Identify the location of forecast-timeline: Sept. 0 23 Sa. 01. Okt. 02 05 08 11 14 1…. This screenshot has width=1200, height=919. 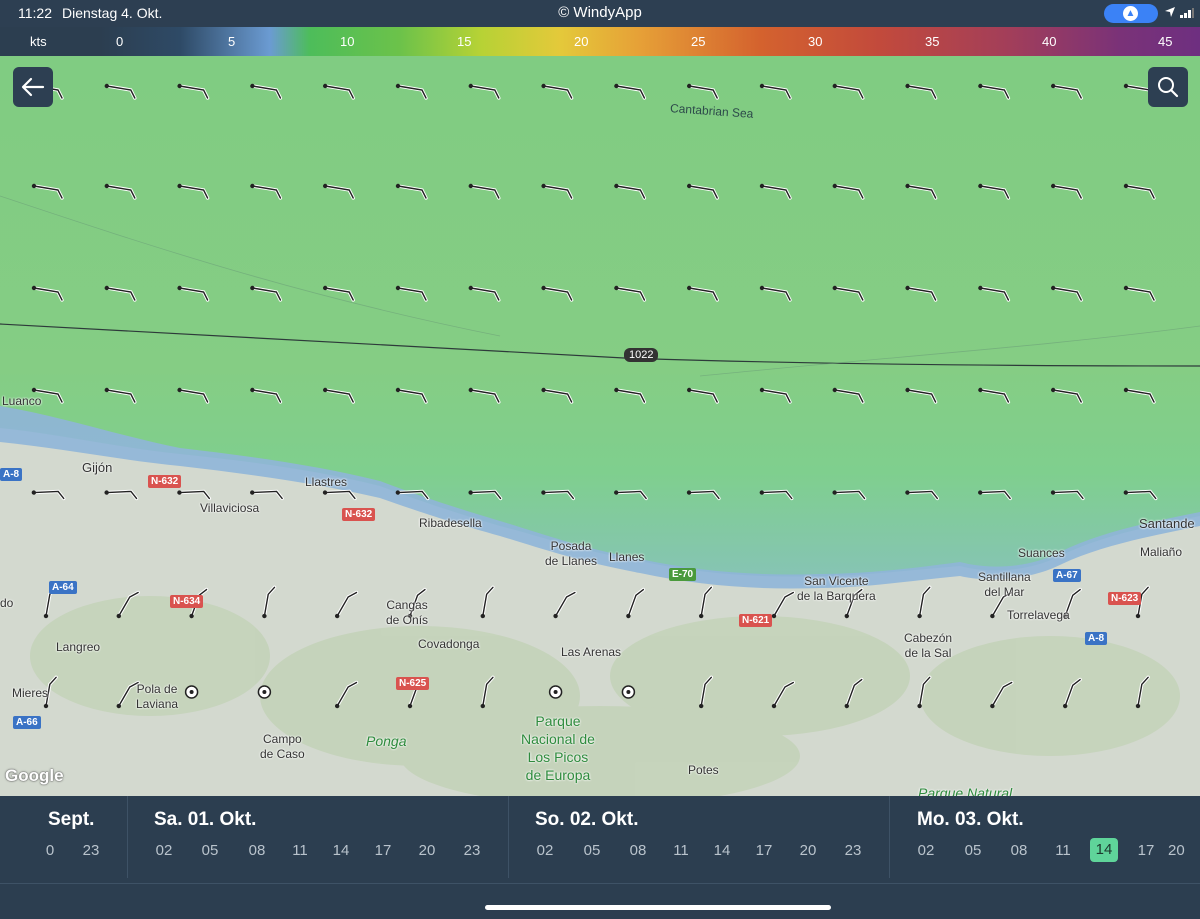
(600, 857).